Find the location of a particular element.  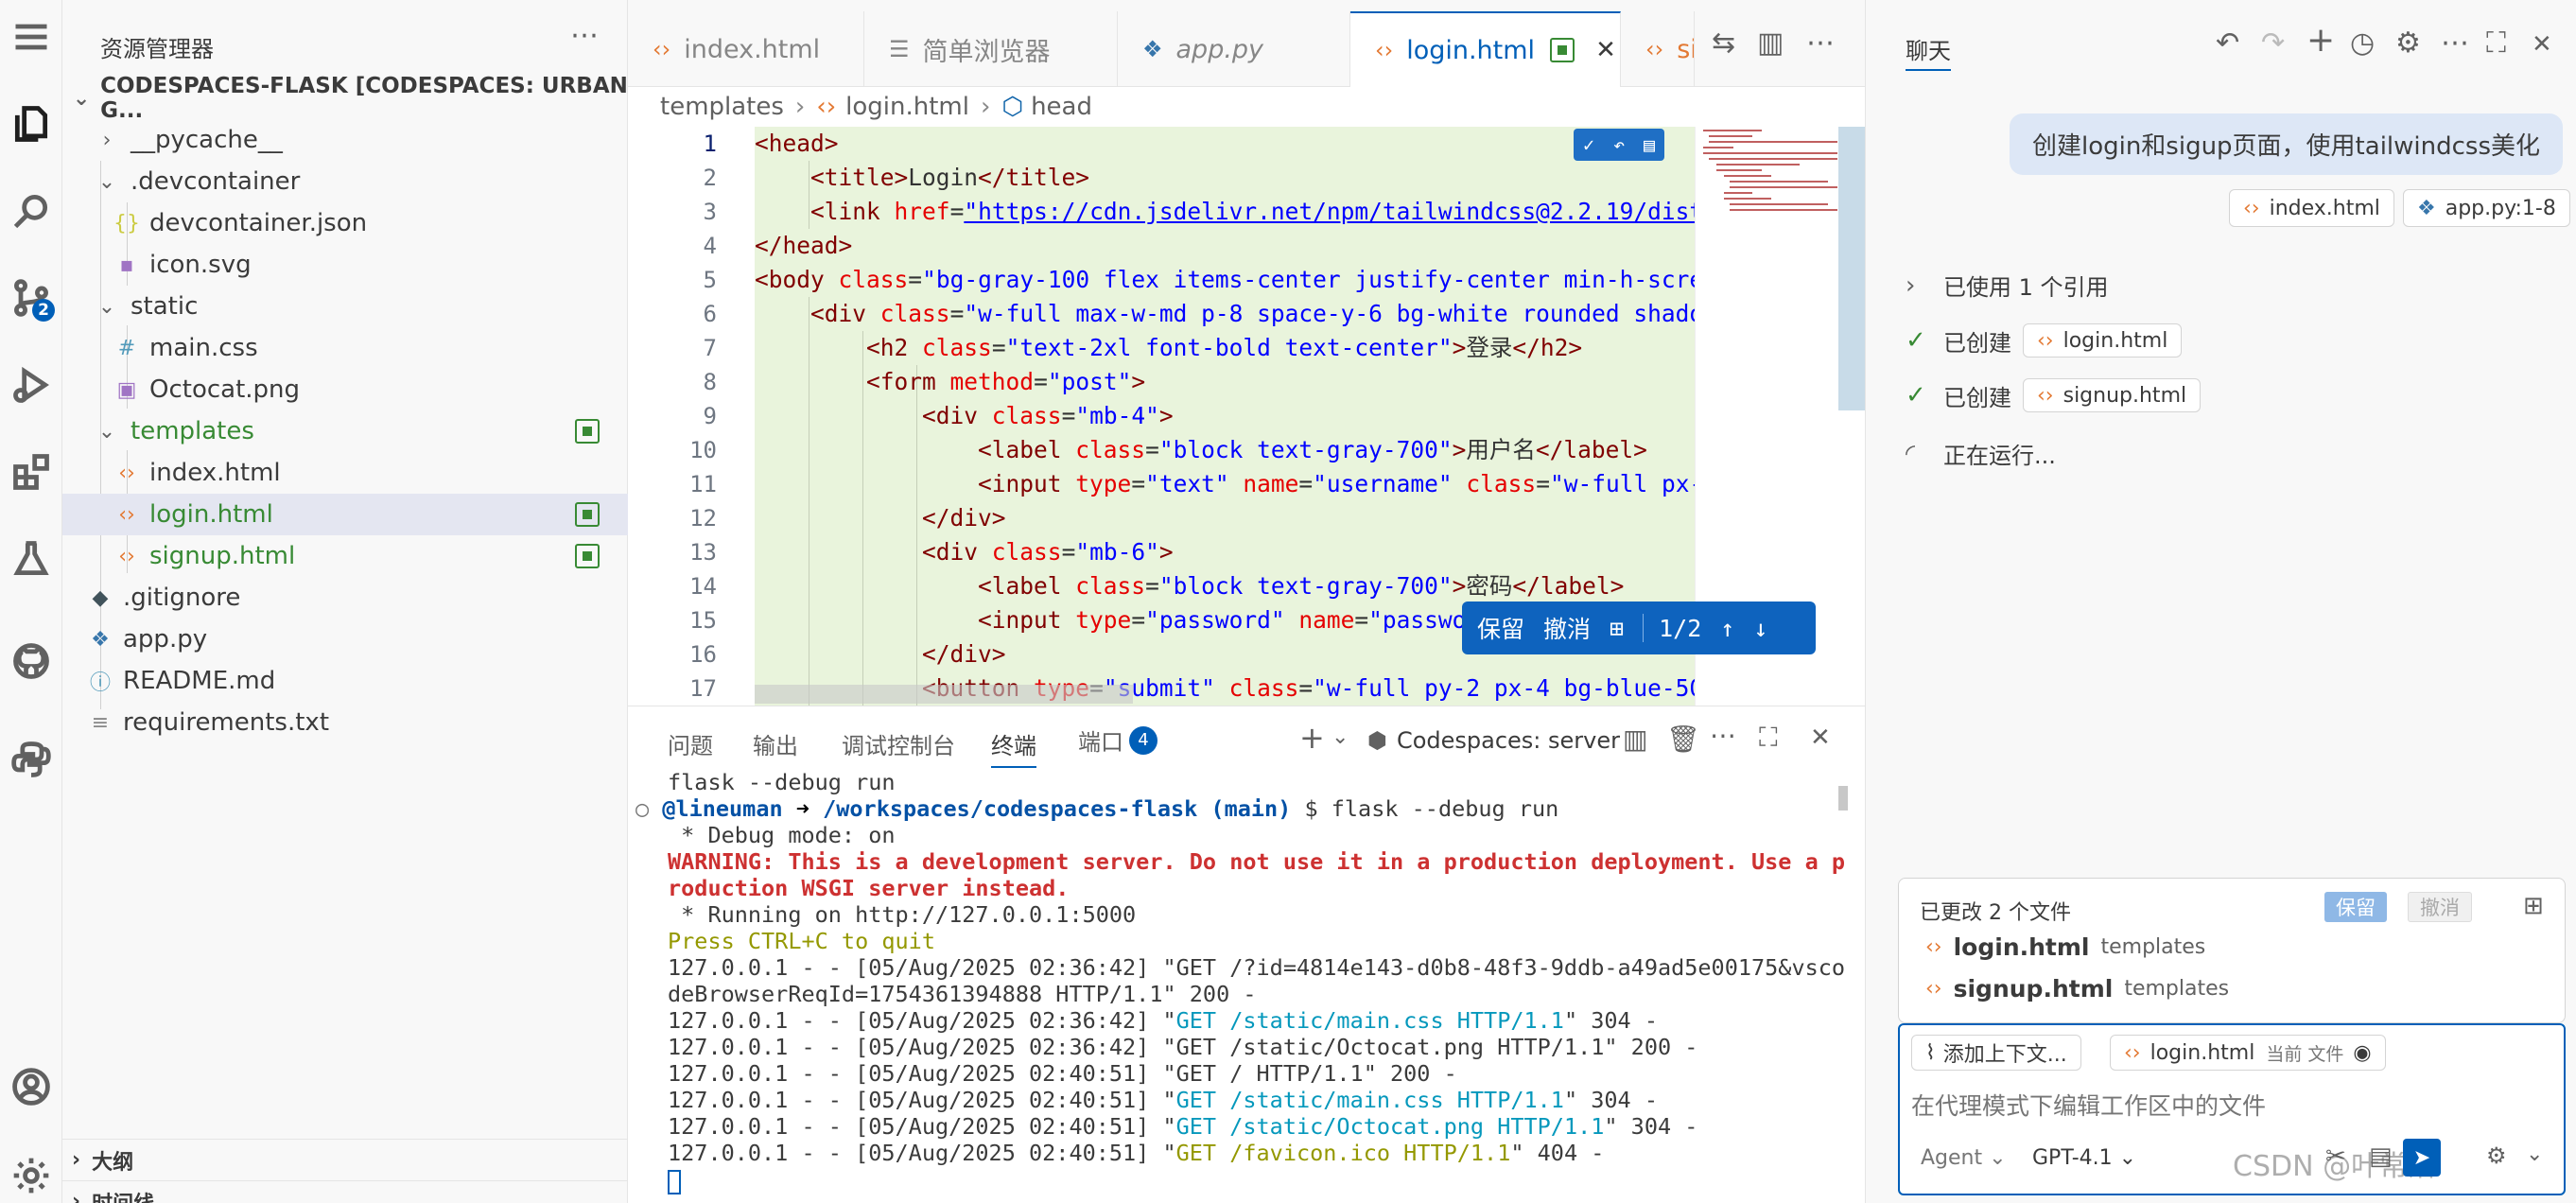

breadcrumb-symbol: head is located at coordinates (1061, 107).